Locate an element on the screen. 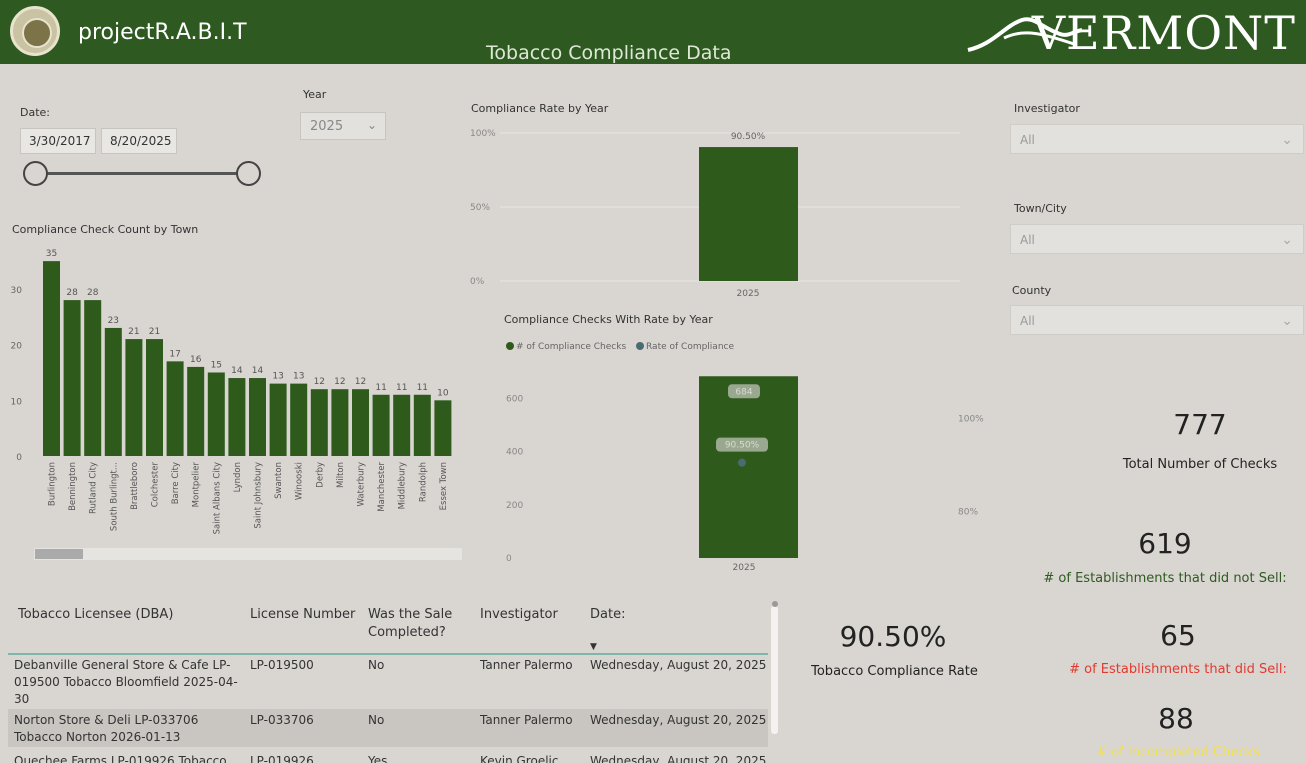 Image resolution: width=1306 pixels, height=763 pixels. county-label: County is located at coordinates (1032, 290).